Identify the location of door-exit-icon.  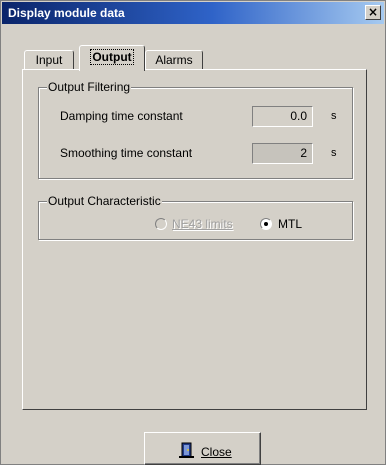
(186, 450).